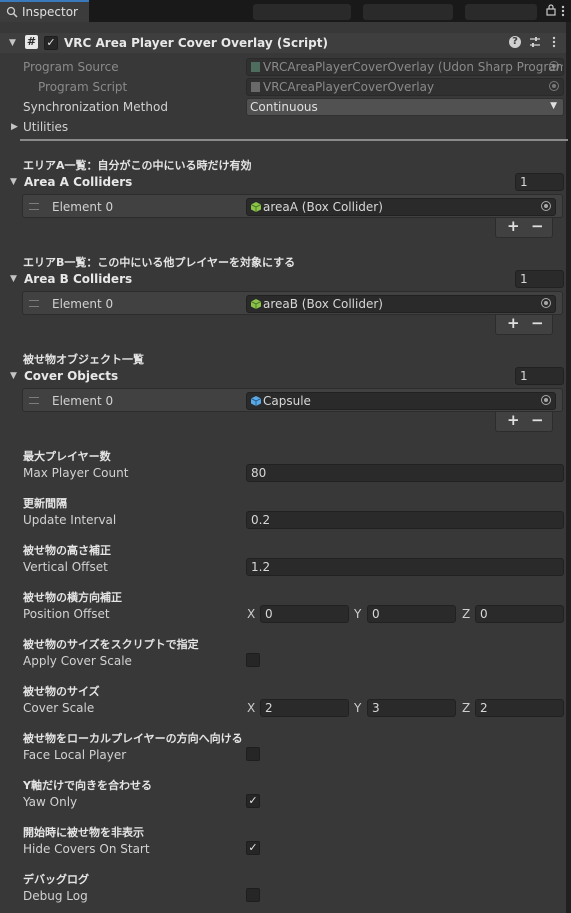 The width and height of the screenshot is (571, 913). Describe the element at coordinates (61, 691) in the screenshot. I see `cover-scale-header: 被せ物のサイズ` at that location.